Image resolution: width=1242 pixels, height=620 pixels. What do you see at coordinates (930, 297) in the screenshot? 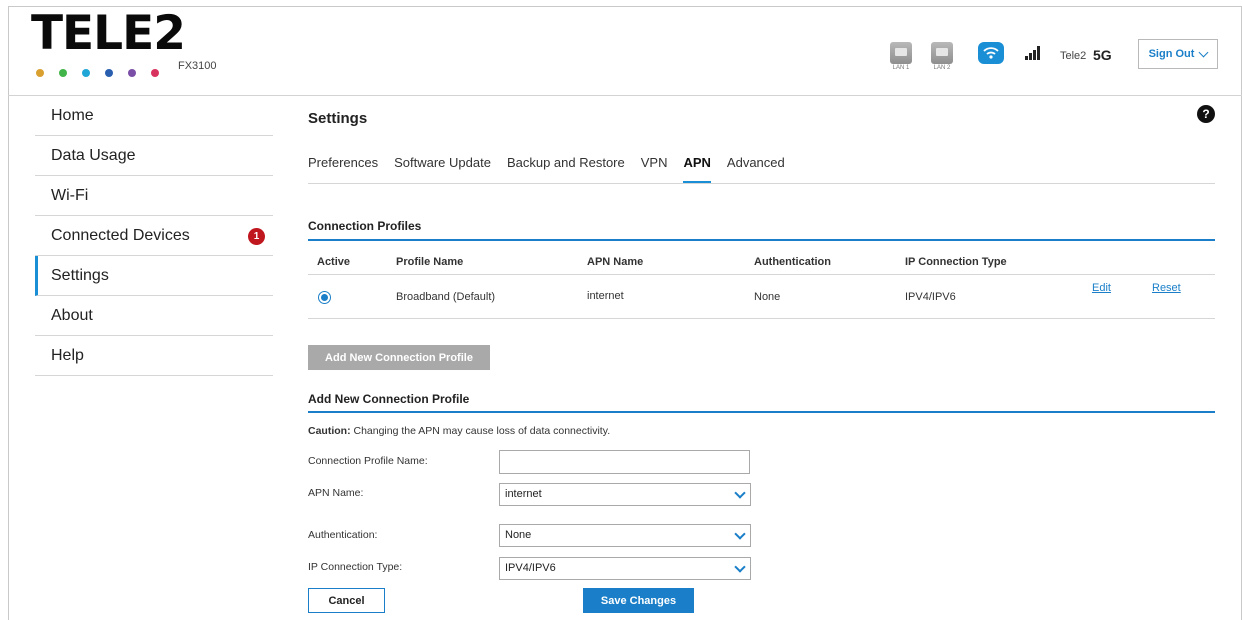
I see `ip-connection-type: IPV4/IPV6` at bounding box center [930, 297].